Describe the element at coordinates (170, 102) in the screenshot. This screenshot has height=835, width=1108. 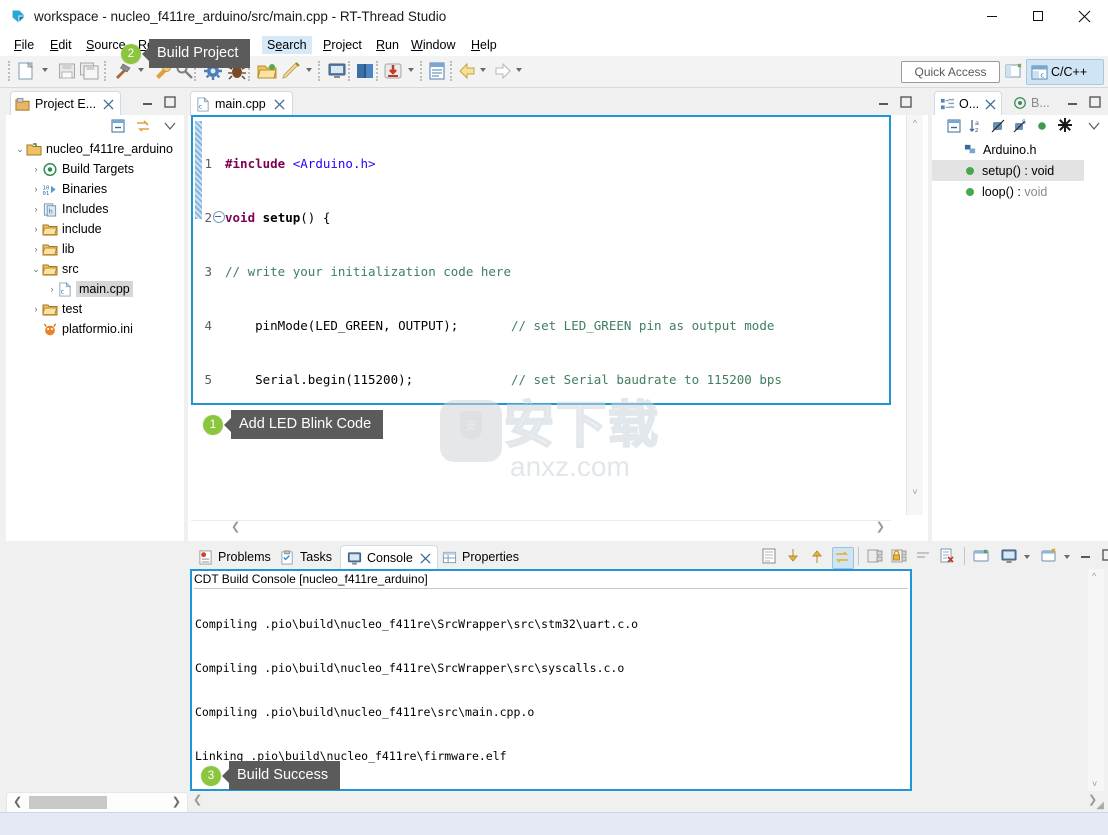
I see `project-explorer-maximize-button` at that location.